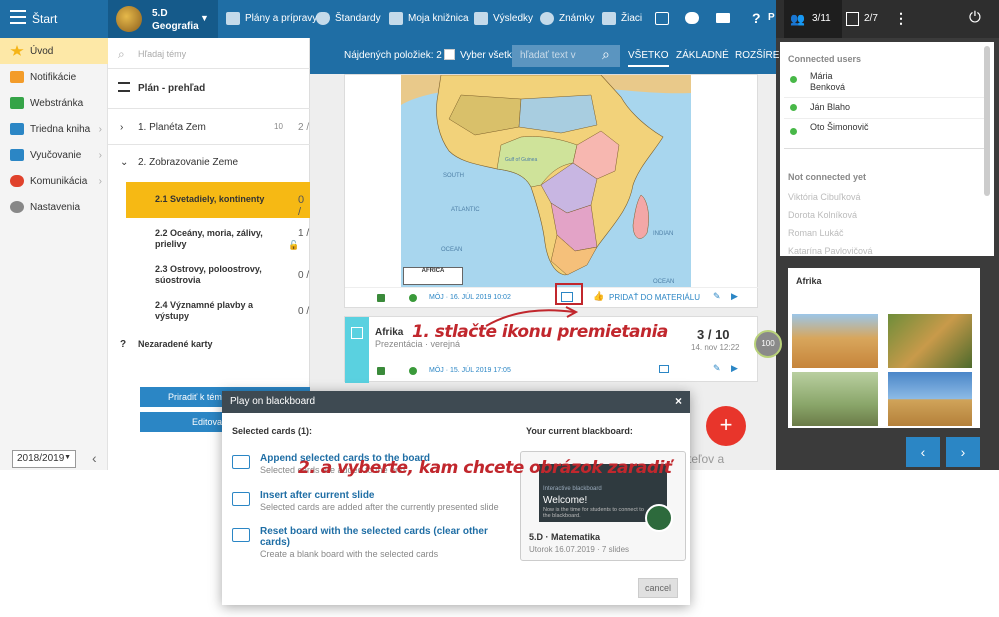 The image size is (999, 617). I want to click on zebras-image, so click(835, 399).